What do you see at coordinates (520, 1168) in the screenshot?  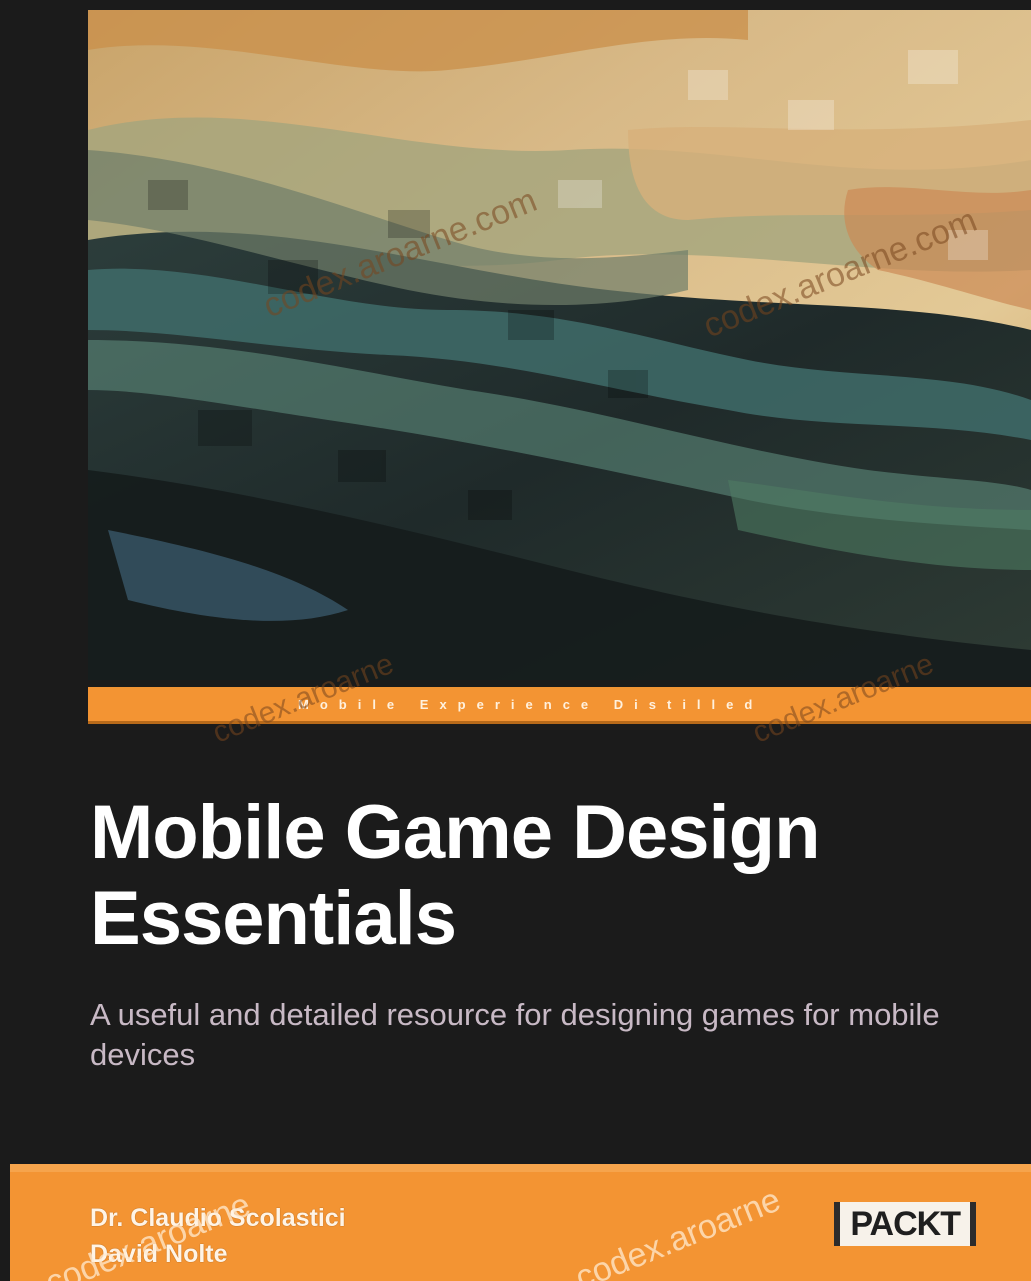 I see `footer-divider` at bounding box center [520, 1168].